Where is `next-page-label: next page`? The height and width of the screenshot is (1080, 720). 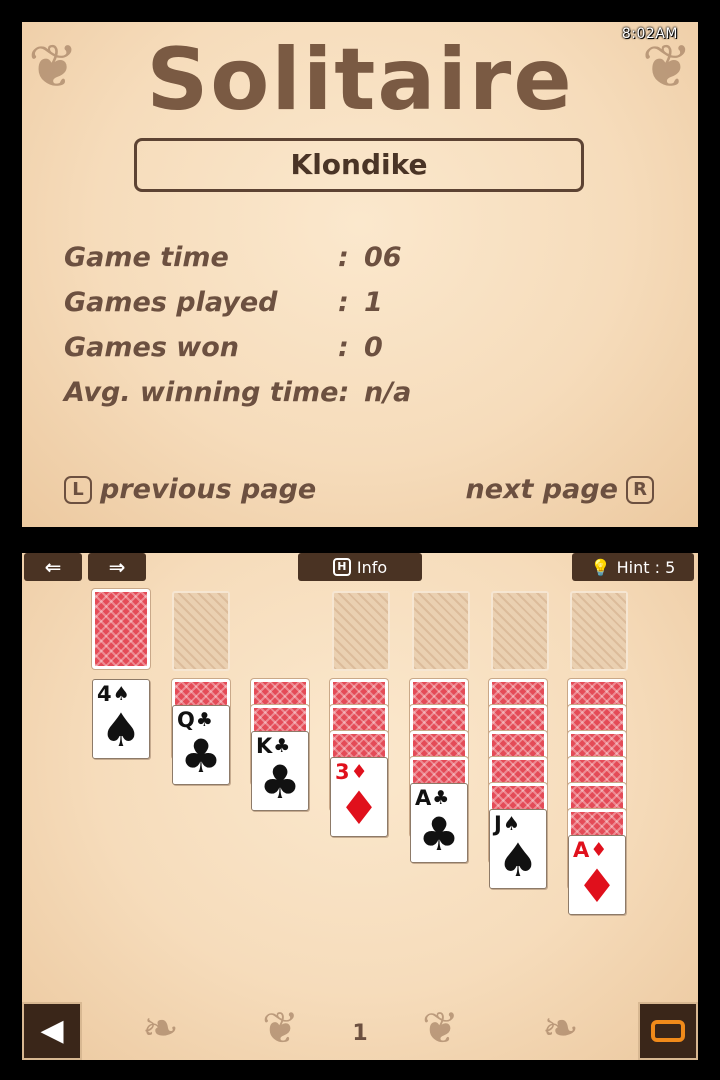 next-page-label: next page is located at coordinates (541, 489).